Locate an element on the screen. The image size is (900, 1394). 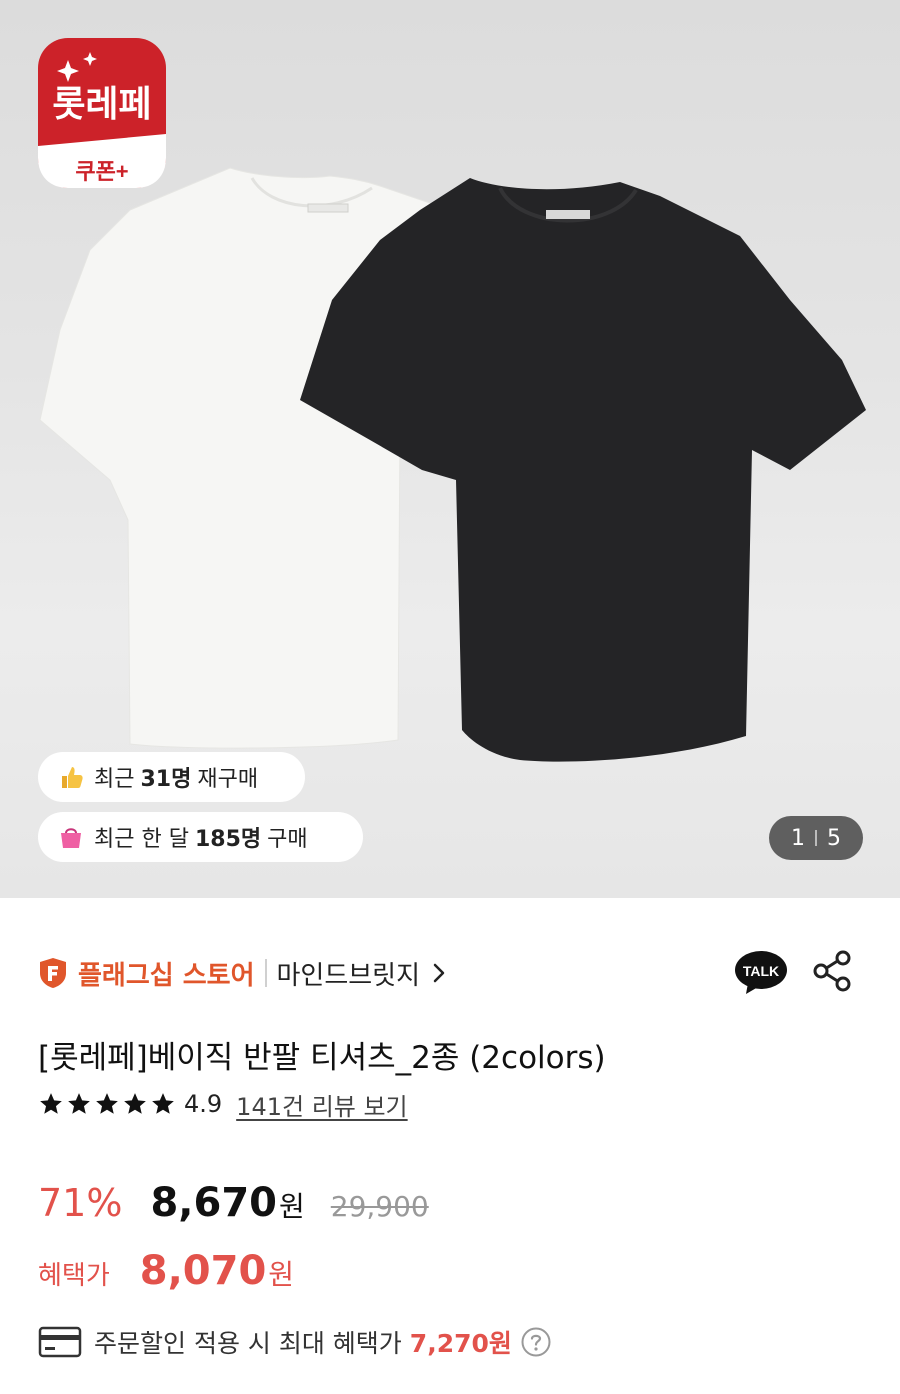
badge-brand-text: 롯레페 is located at coordinates (101, 103).